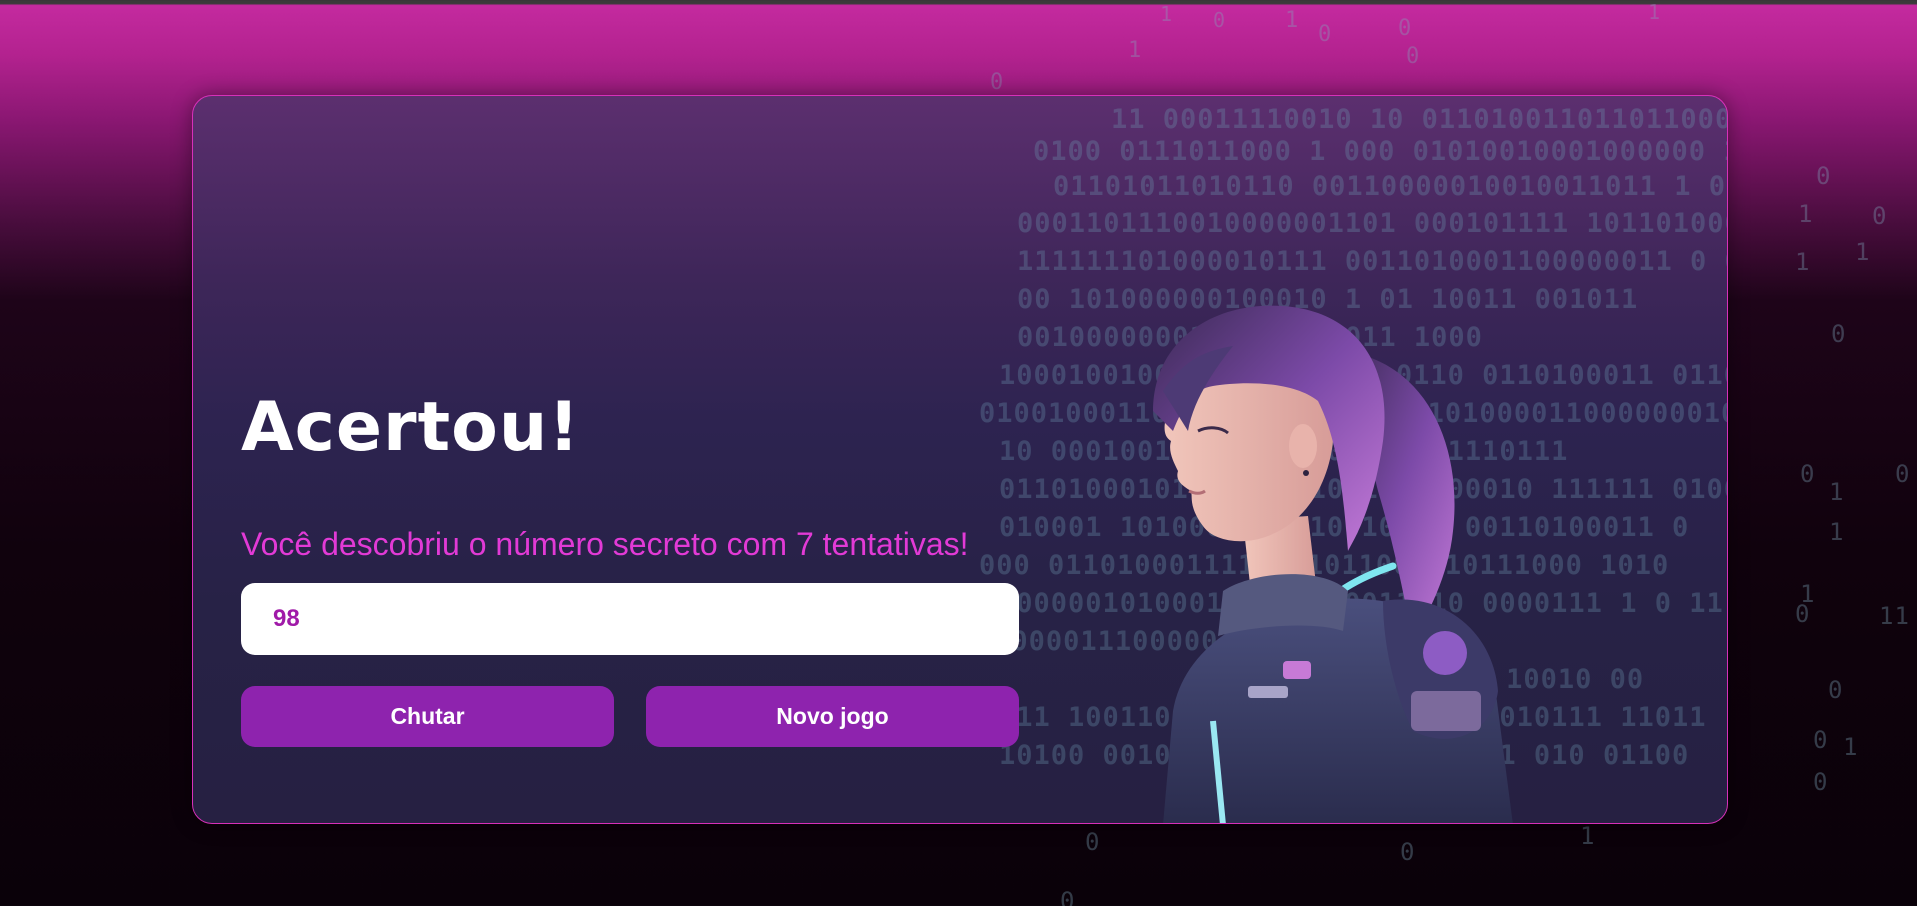 The image size is (1917, 906). Describe the element at coordinates (411, 427) in the screenshot. I see `page-title: Acertou!` at that location.